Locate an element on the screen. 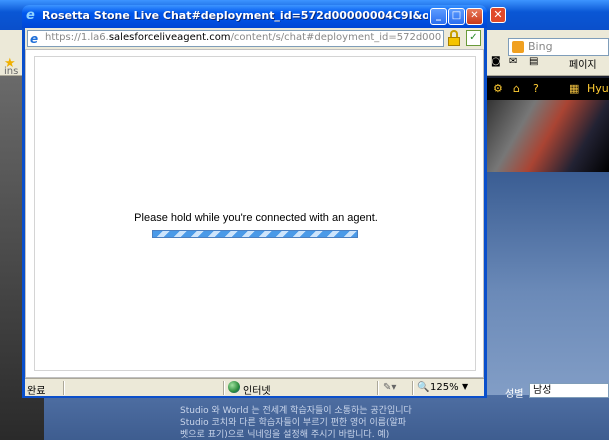  certificate-icon: ✓ is located at coordinates (473, 38).